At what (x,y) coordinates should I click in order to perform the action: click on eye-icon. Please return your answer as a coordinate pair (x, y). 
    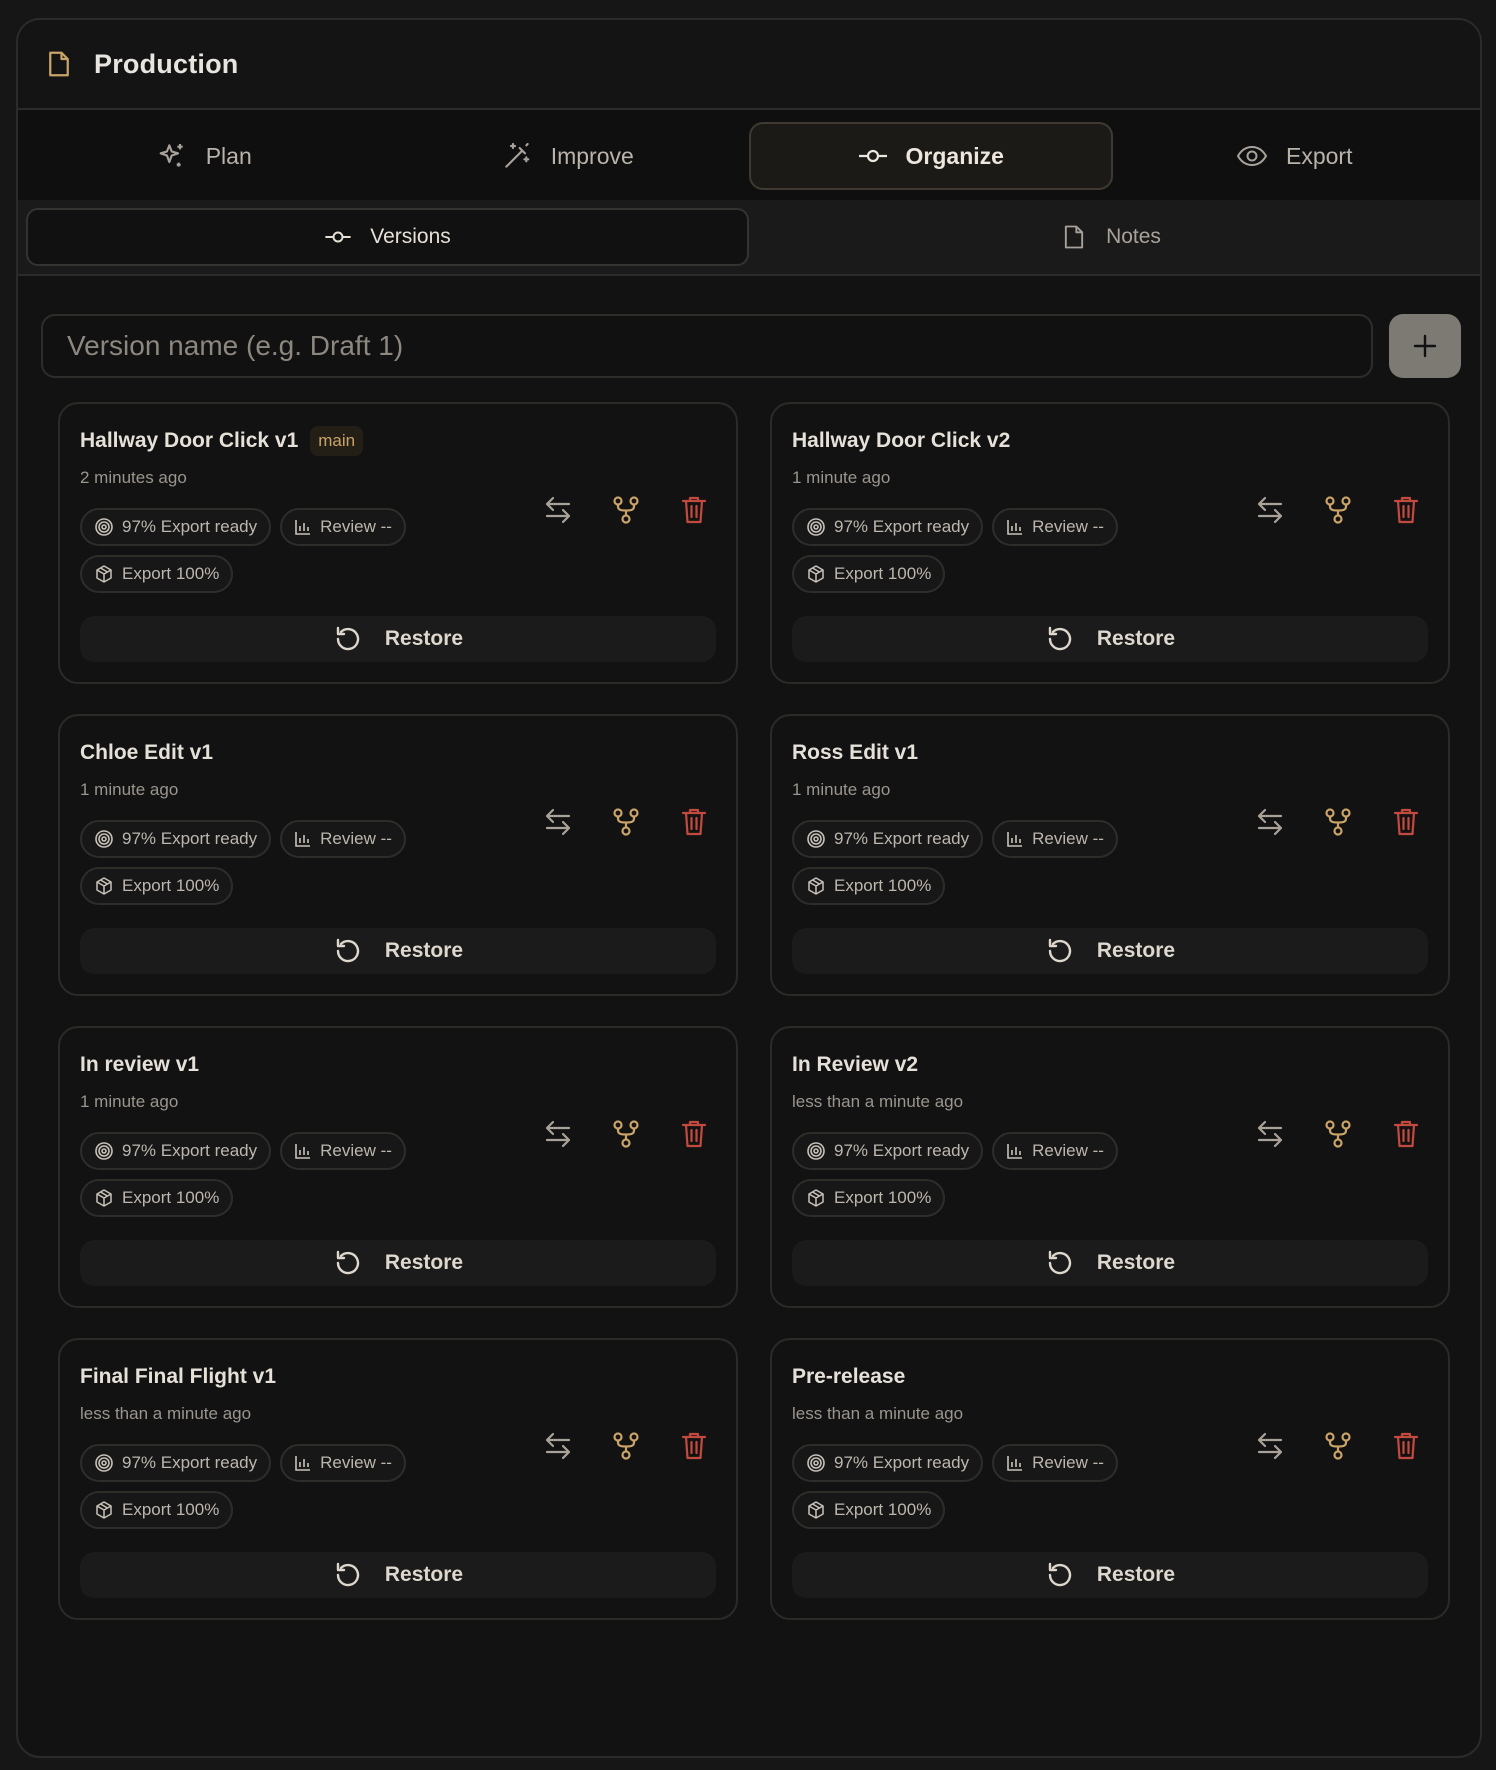
    Looking at the image, I should click on (1252, 156).